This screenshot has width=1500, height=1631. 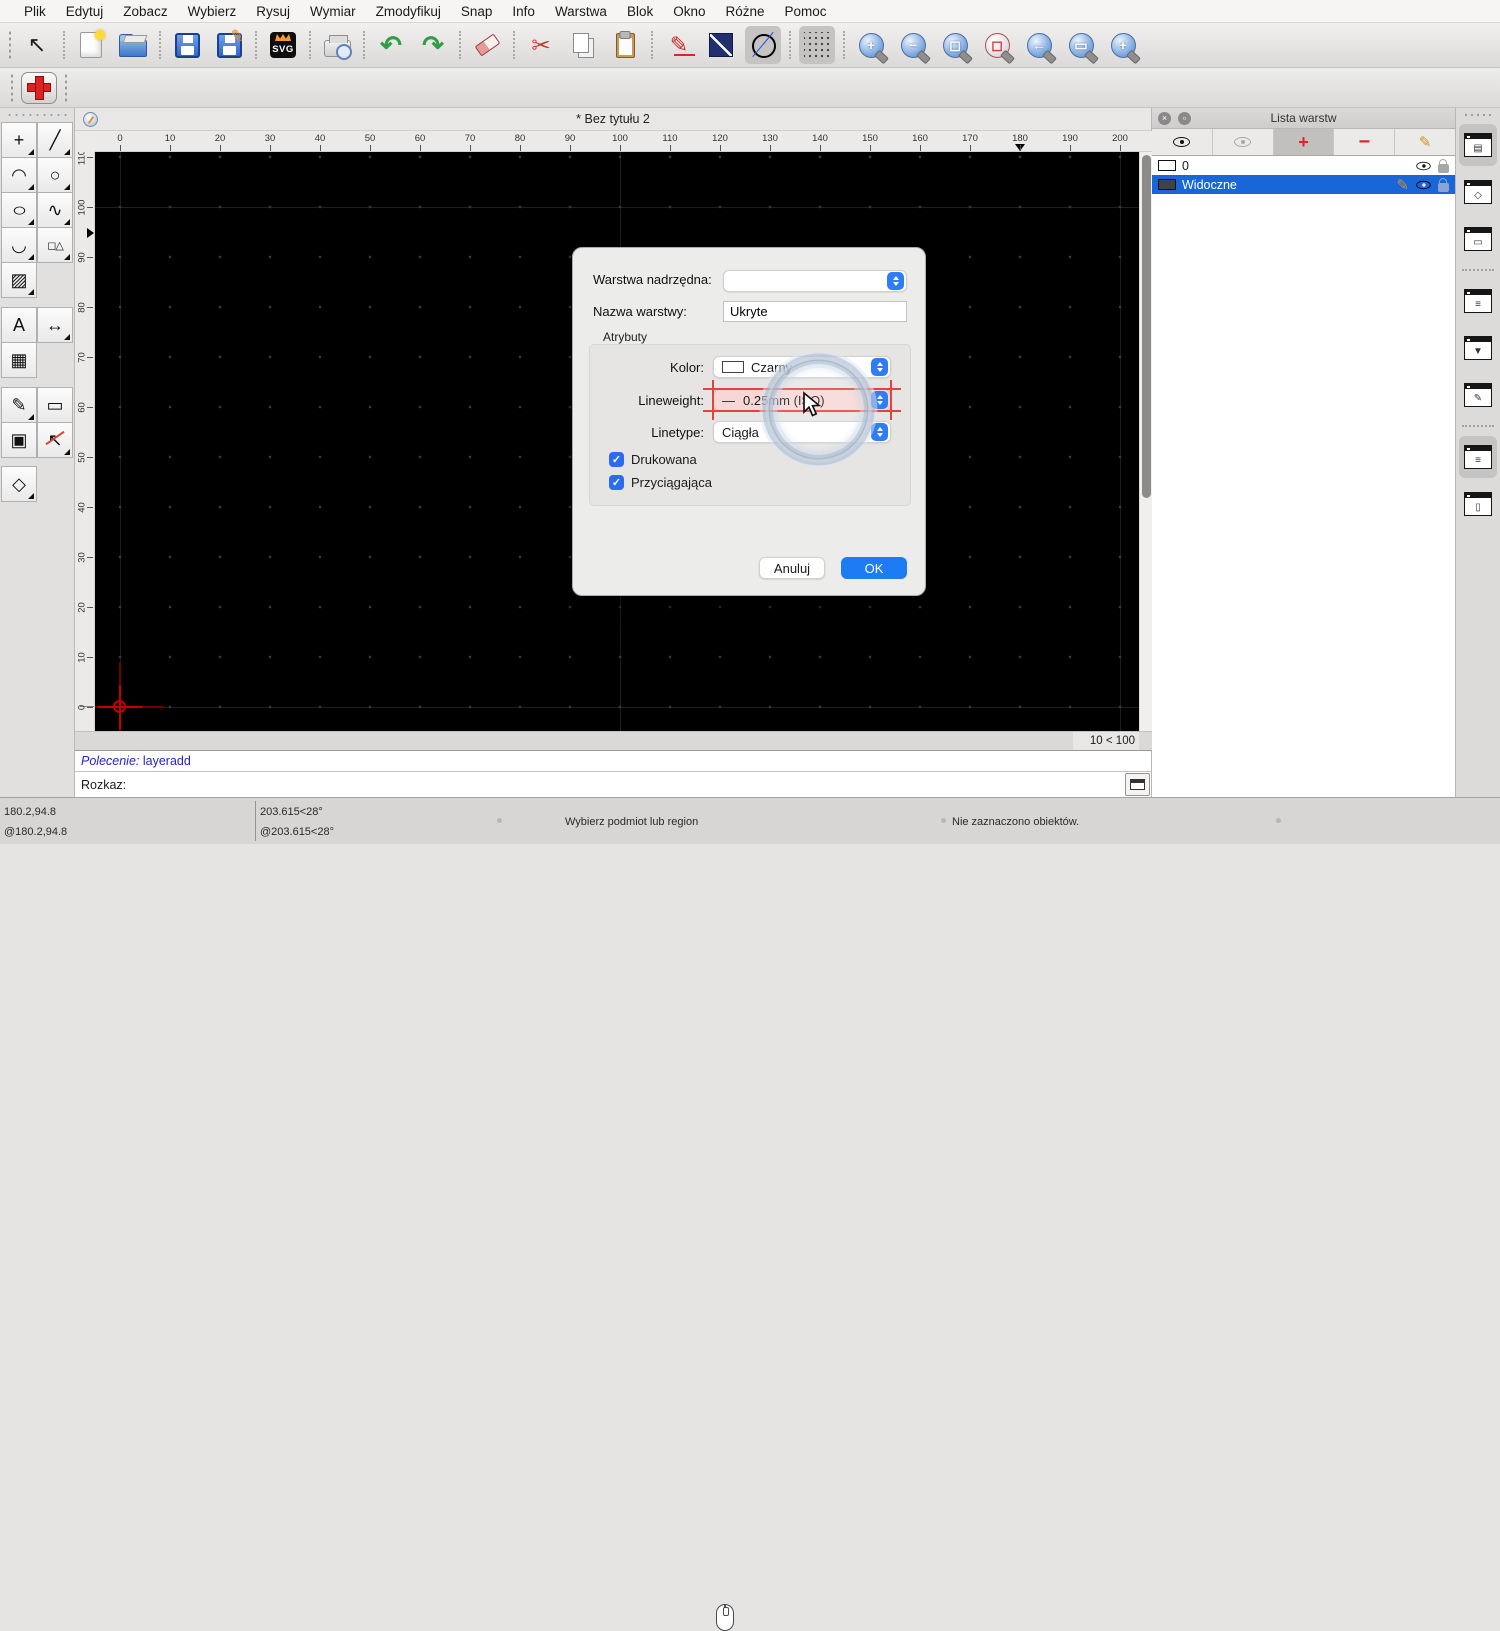 What do you see at coordinates (1478, 504) in the screenshot?
I see `panel-clipboard-button: ▯` at bounding box center [1478, 504].